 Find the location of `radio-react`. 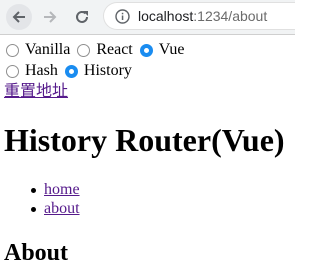

radio-react is located at coordinates (84, 50).